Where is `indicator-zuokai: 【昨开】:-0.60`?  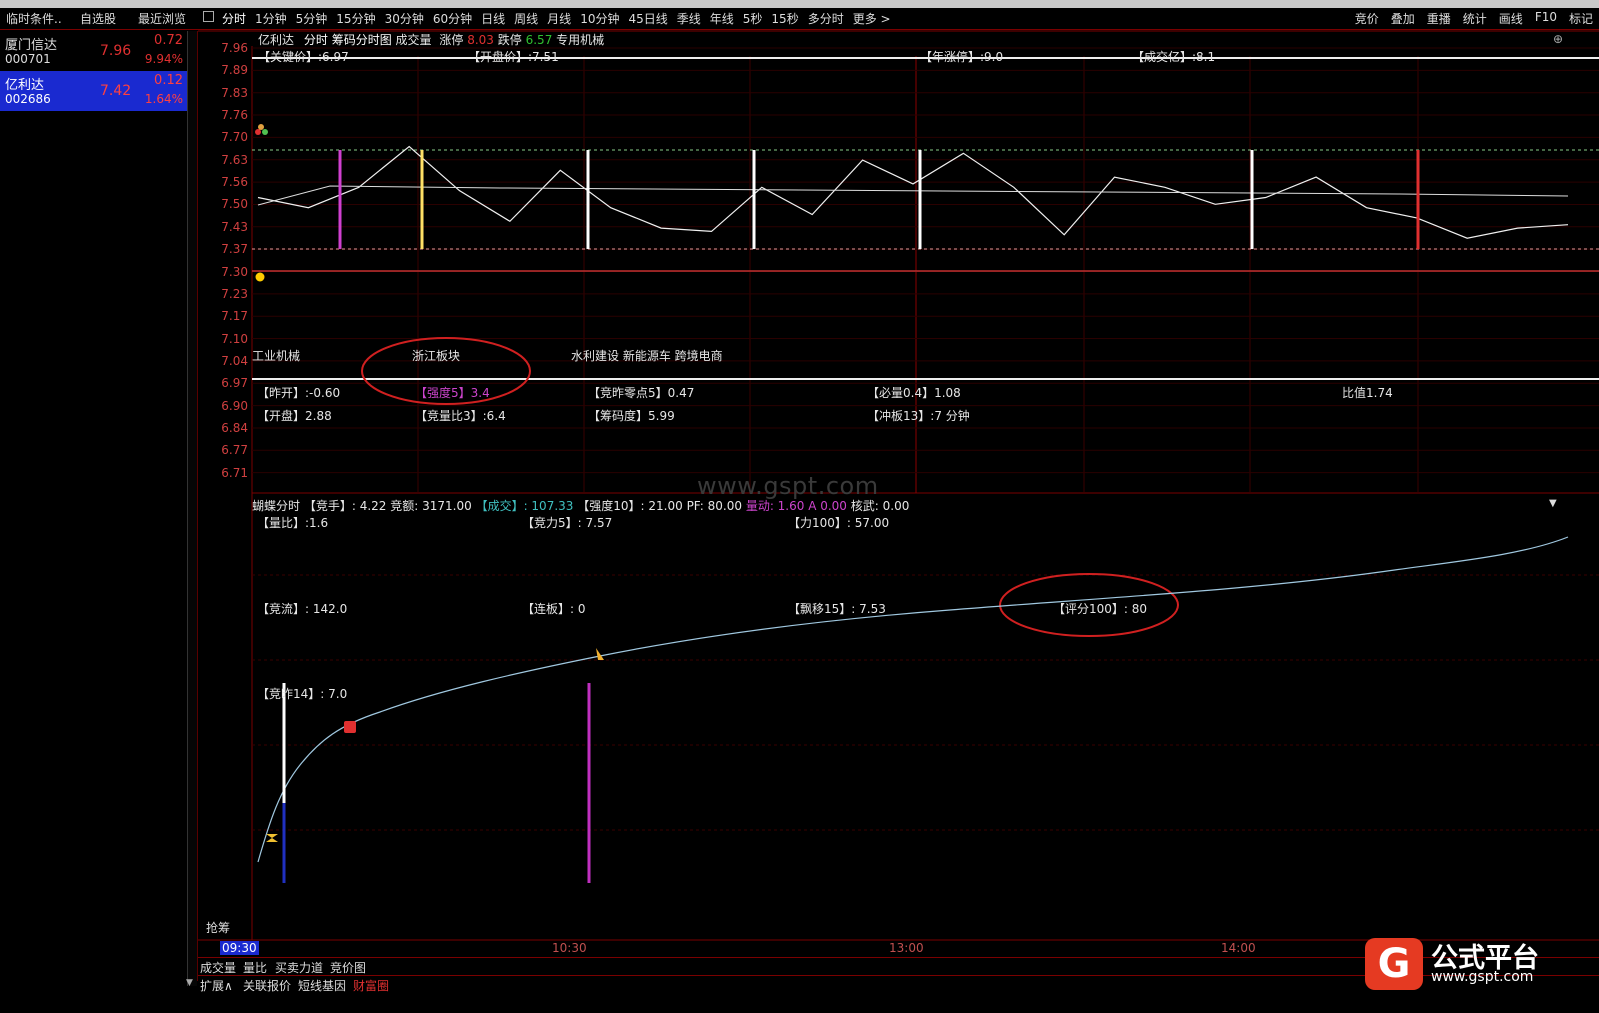
indicator-zuokai: 【昨开】:-0.60 is located at coordinates (299, 393).